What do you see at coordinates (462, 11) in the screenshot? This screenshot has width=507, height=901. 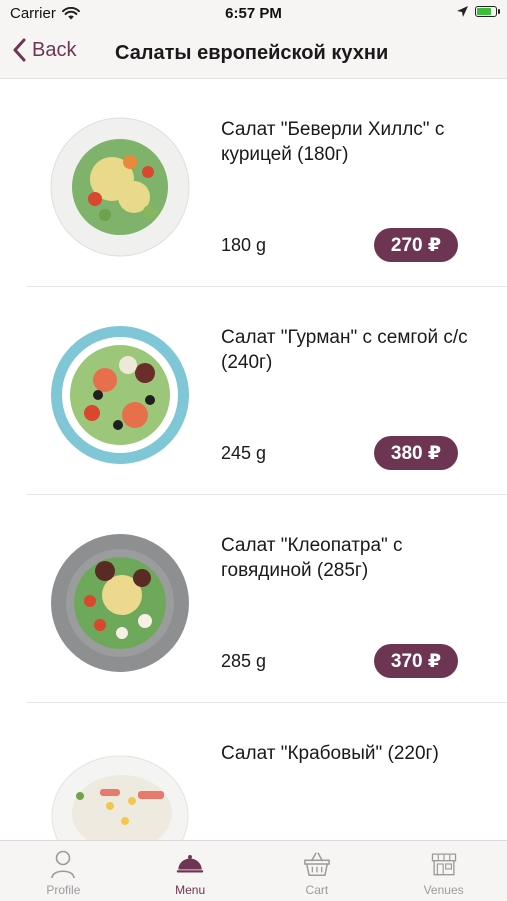 I see `location-arrow-icon` at bounding box center [462, 11].